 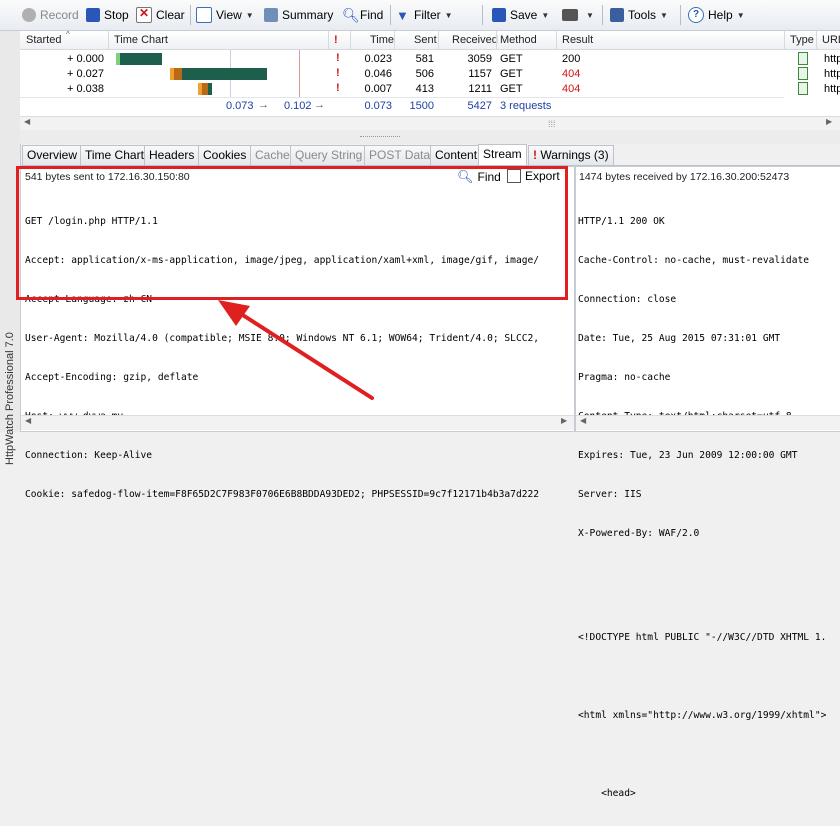 What do you see at coordinates (552, 124) in the screenshot?
I see `scroll-grip-icon: ⁞⁞⁞` at bounding box center [552, 124].